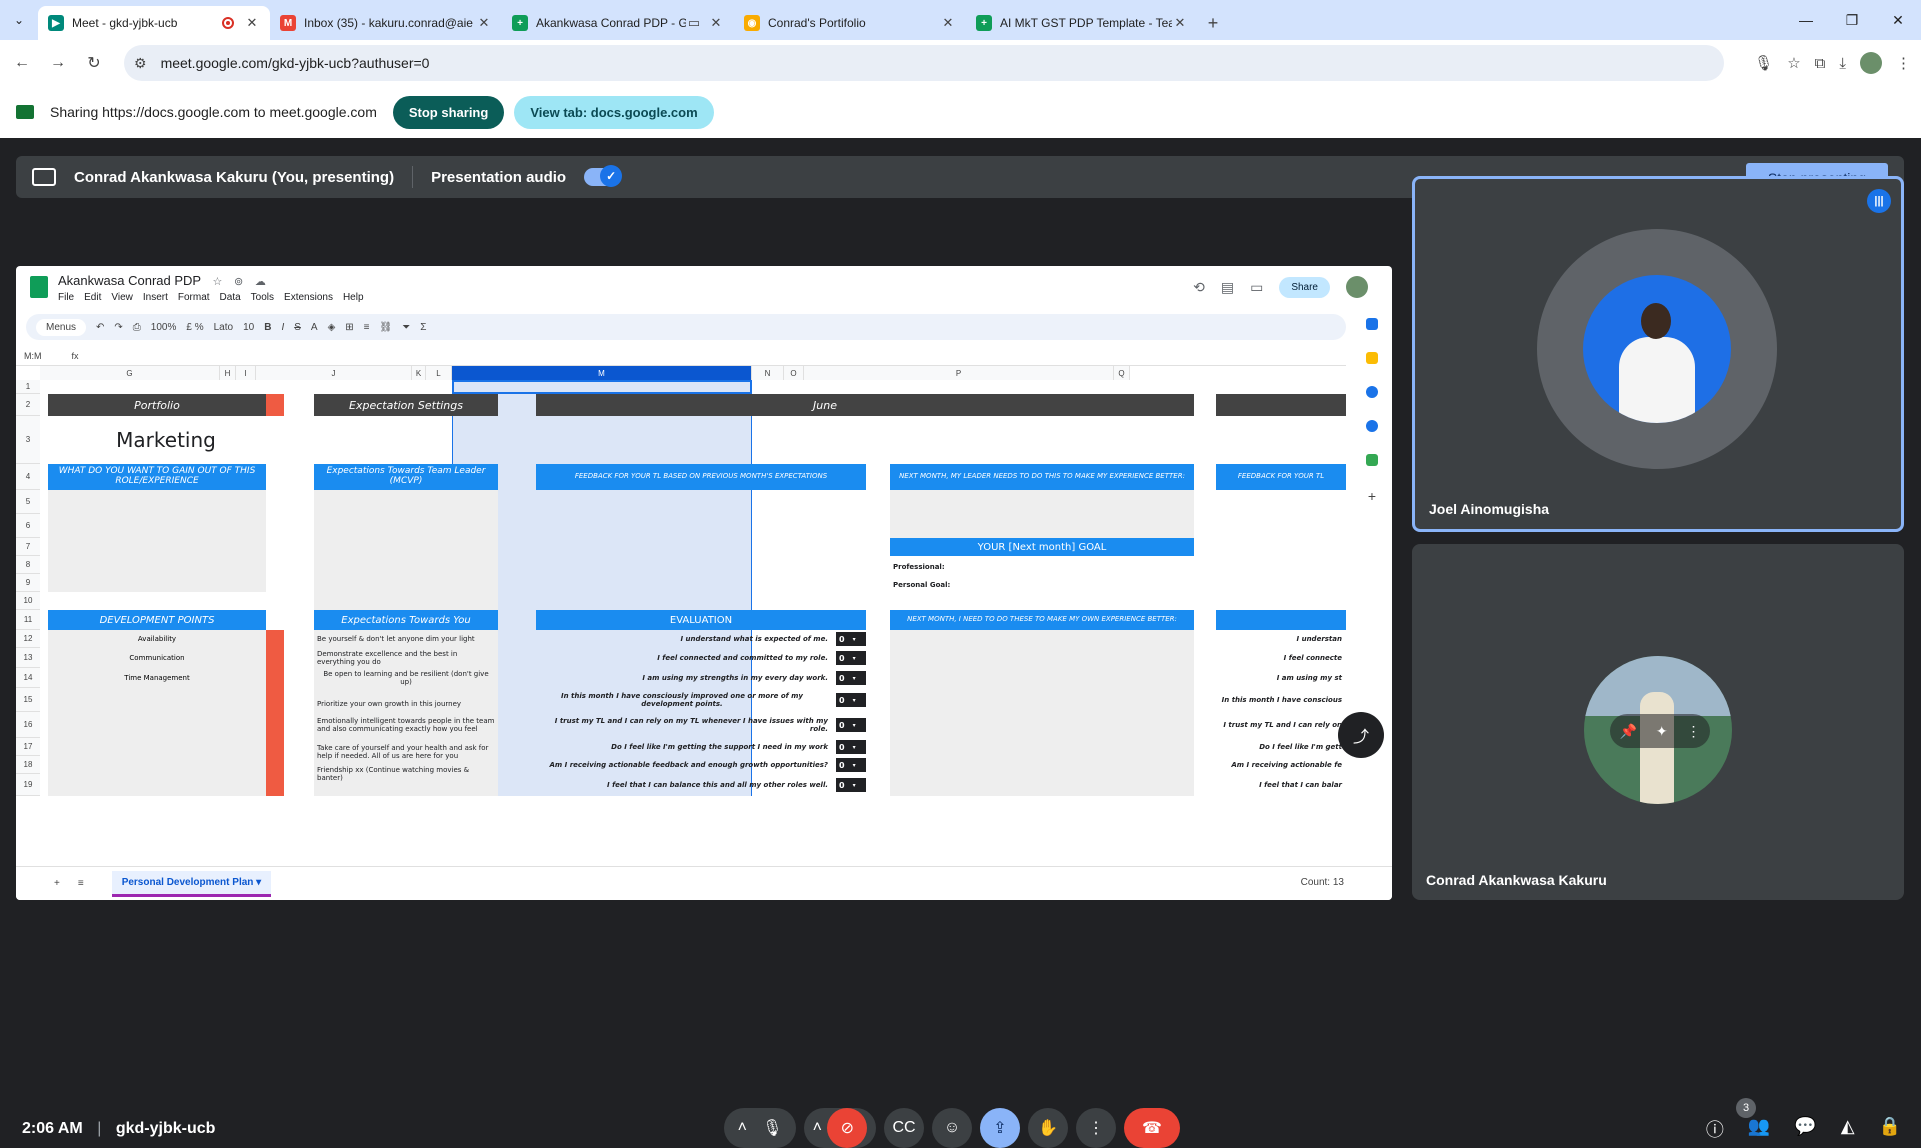  What do you see at coordinates (157, 405) in the screenshot?
I see `portfolio-header: Portfolio` at bounding box center [157, 405].